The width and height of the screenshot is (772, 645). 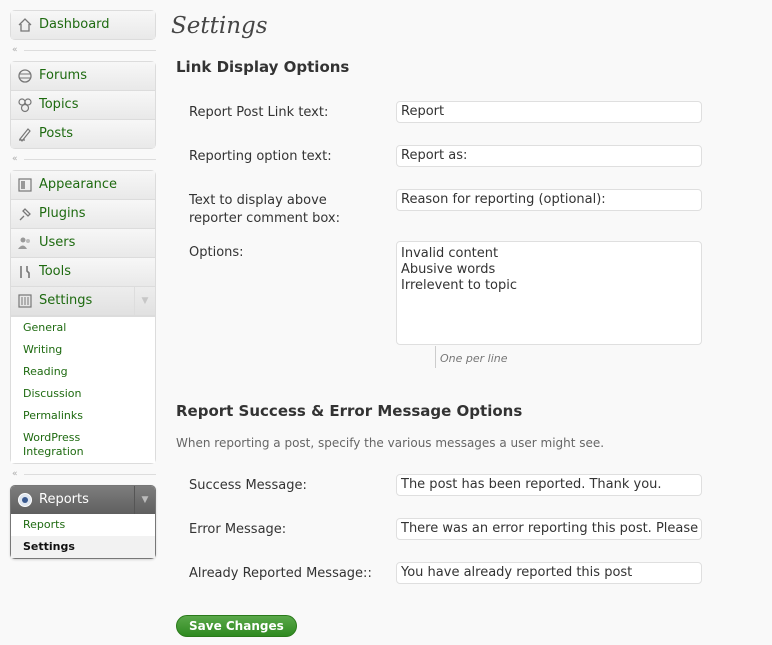 What do you see at coordinates (57, 242) in the screenshot?
I see `menu-label: Users` at bounding box center [57, 242].